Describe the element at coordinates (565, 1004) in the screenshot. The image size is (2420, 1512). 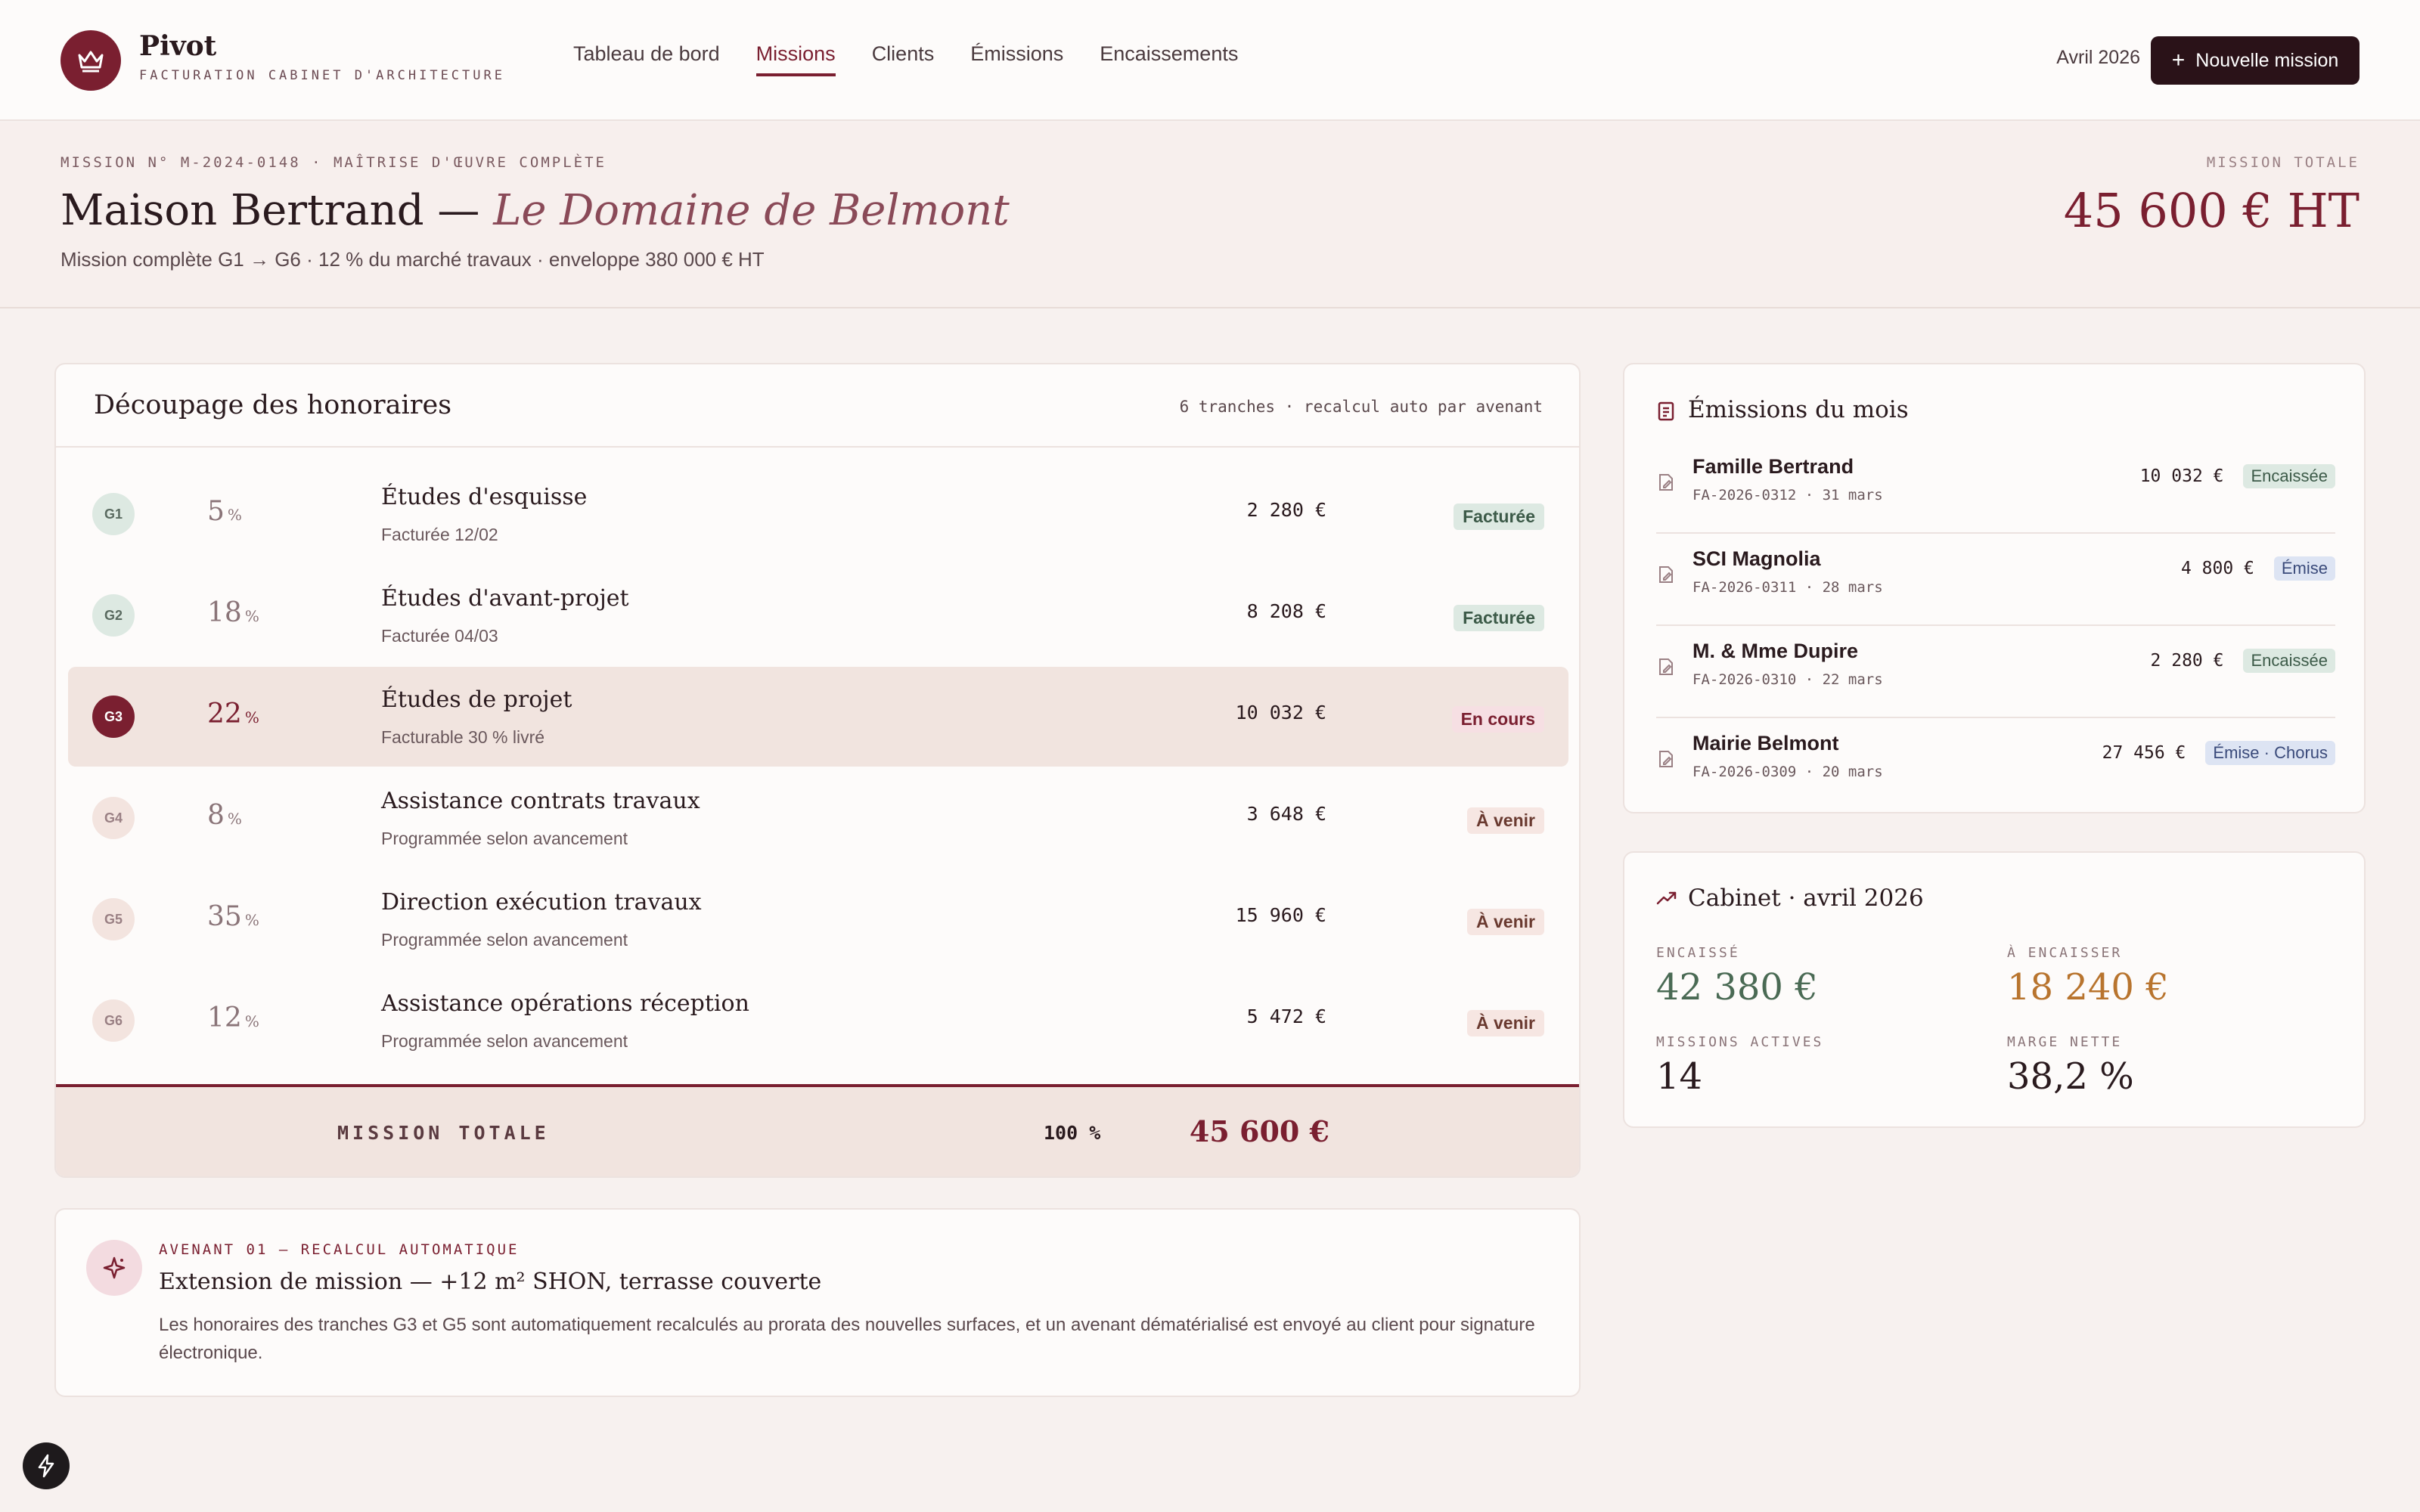
I see `tranche-name: Assistance opérations réception` at that location.